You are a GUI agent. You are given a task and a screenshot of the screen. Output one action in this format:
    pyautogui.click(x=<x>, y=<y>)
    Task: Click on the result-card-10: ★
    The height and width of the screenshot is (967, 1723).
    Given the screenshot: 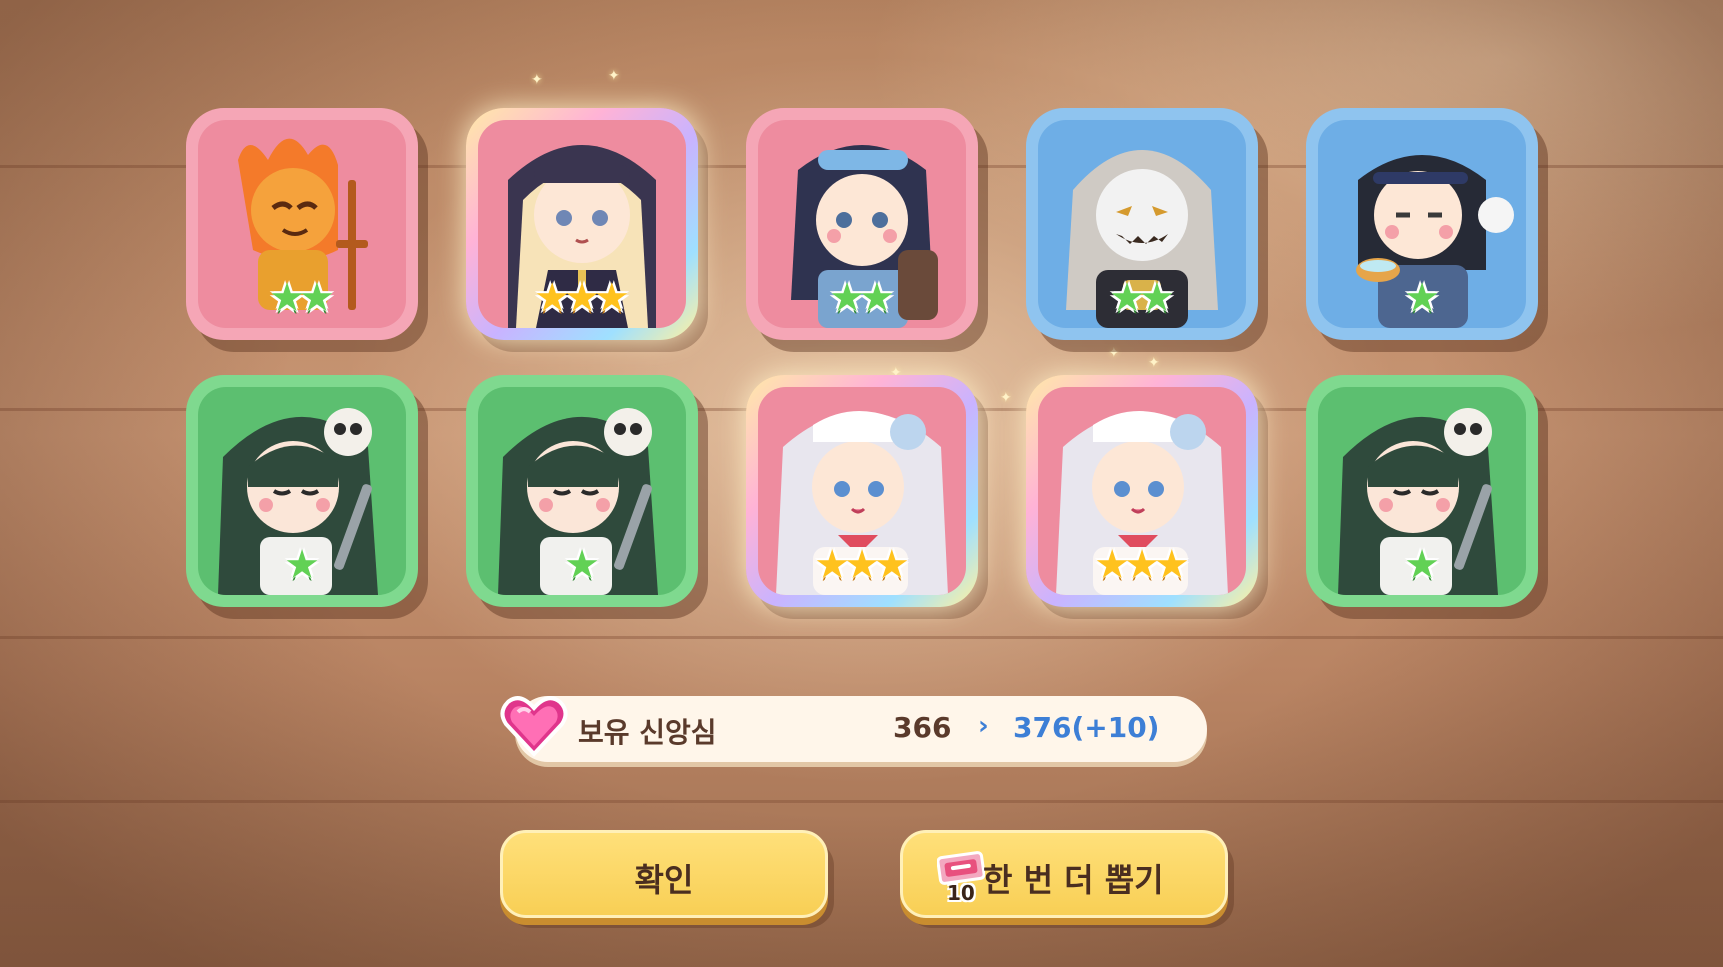 What is the action you would take?
    pyautogui.click(x=1422, y=491)
    